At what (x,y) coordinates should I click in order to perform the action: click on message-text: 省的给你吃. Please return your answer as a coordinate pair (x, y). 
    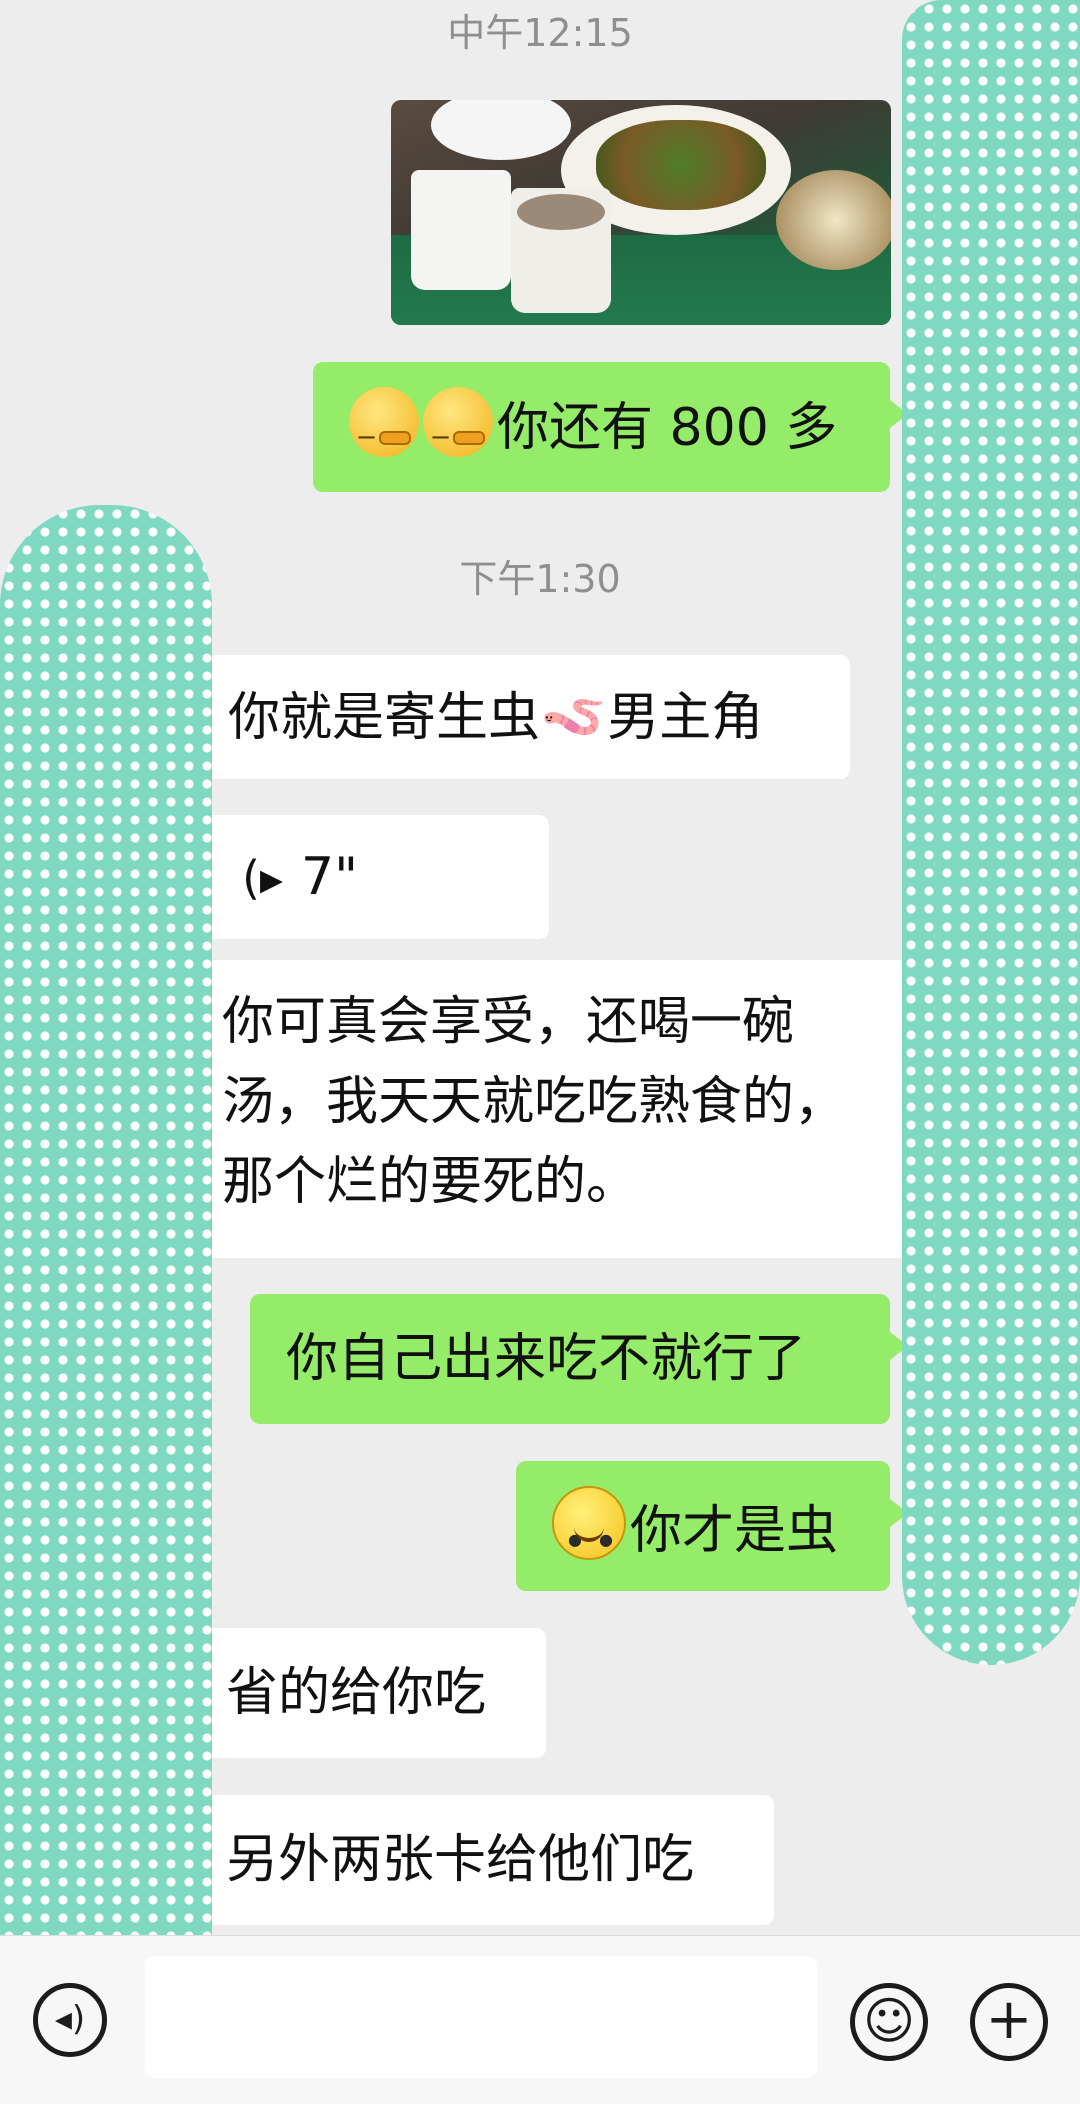
    Looking at the image, I should click on (356, 1693).